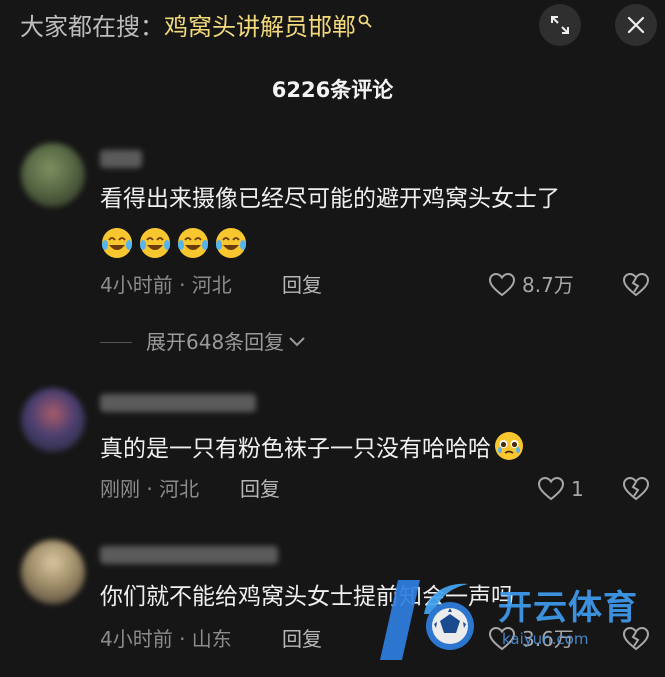 The image size is (665, 677). What do you see at coordinates (297, 342) in the screenshot?
I see `chevron-down-icon` at bounding box center [297, 342].